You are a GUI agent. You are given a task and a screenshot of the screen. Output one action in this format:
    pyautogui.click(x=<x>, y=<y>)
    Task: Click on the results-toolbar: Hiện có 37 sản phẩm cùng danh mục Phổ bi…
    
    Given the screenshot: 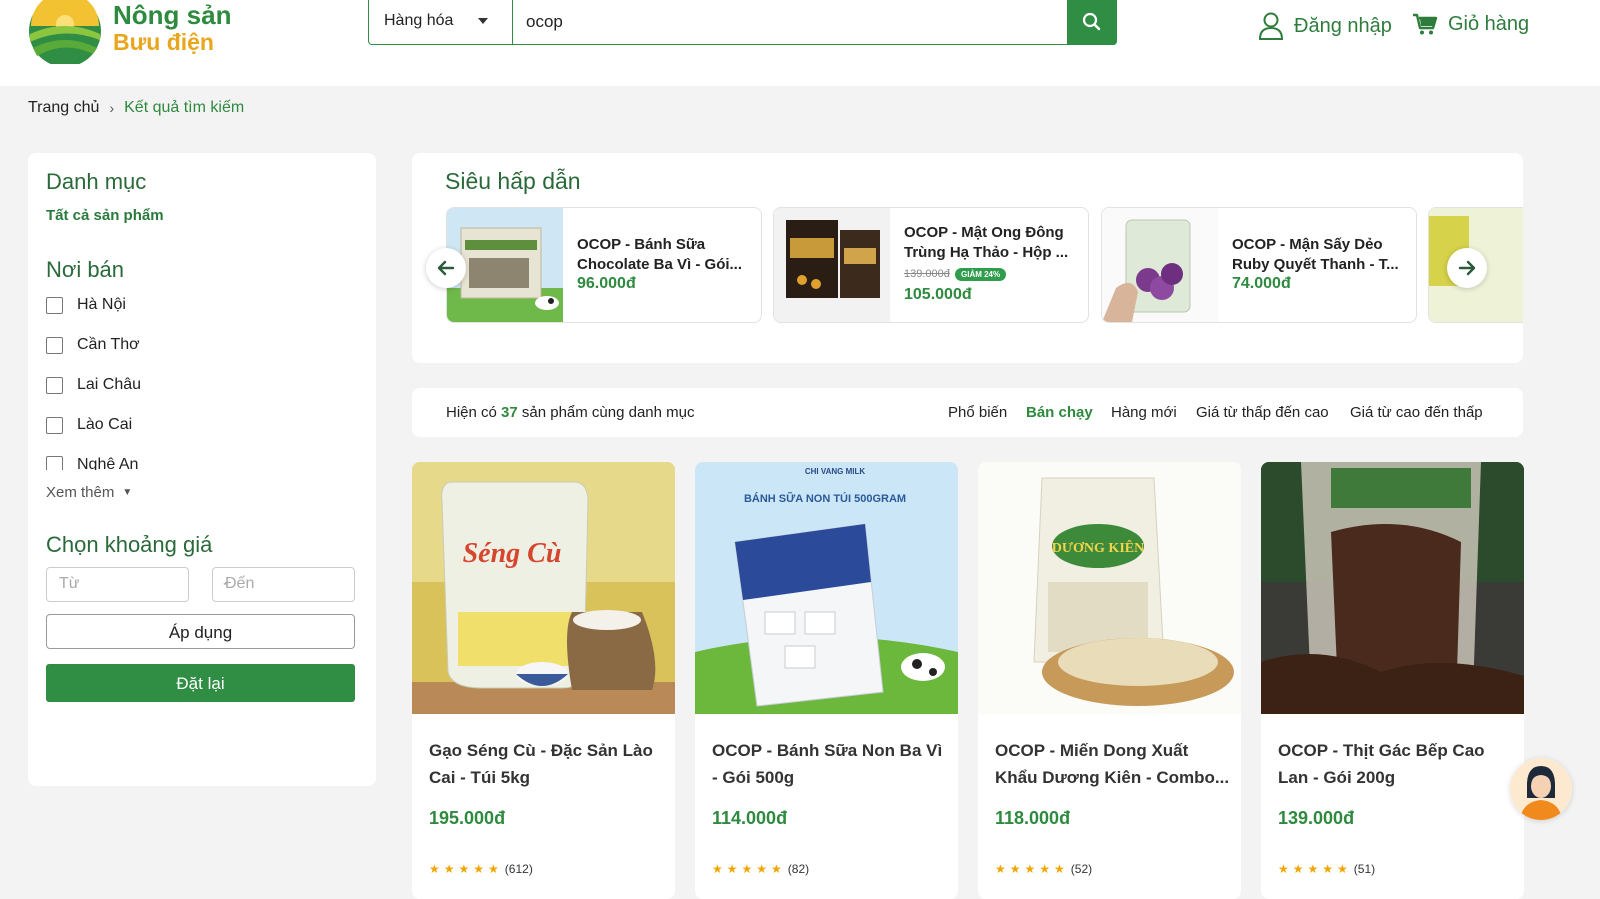 What is the action you would take?
    pyautogui.click(x=967, y=412)
    